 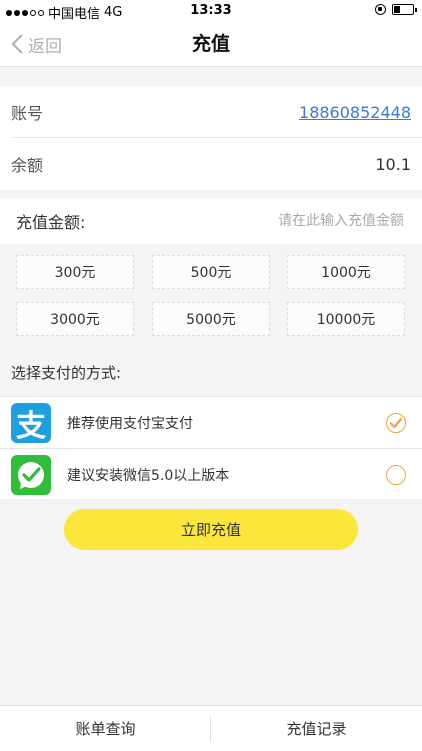 What do you see at coordinates (346, 272) in the screenshot?
I see `preset-amount-button: 1000元` at bounding box center [346, 272].